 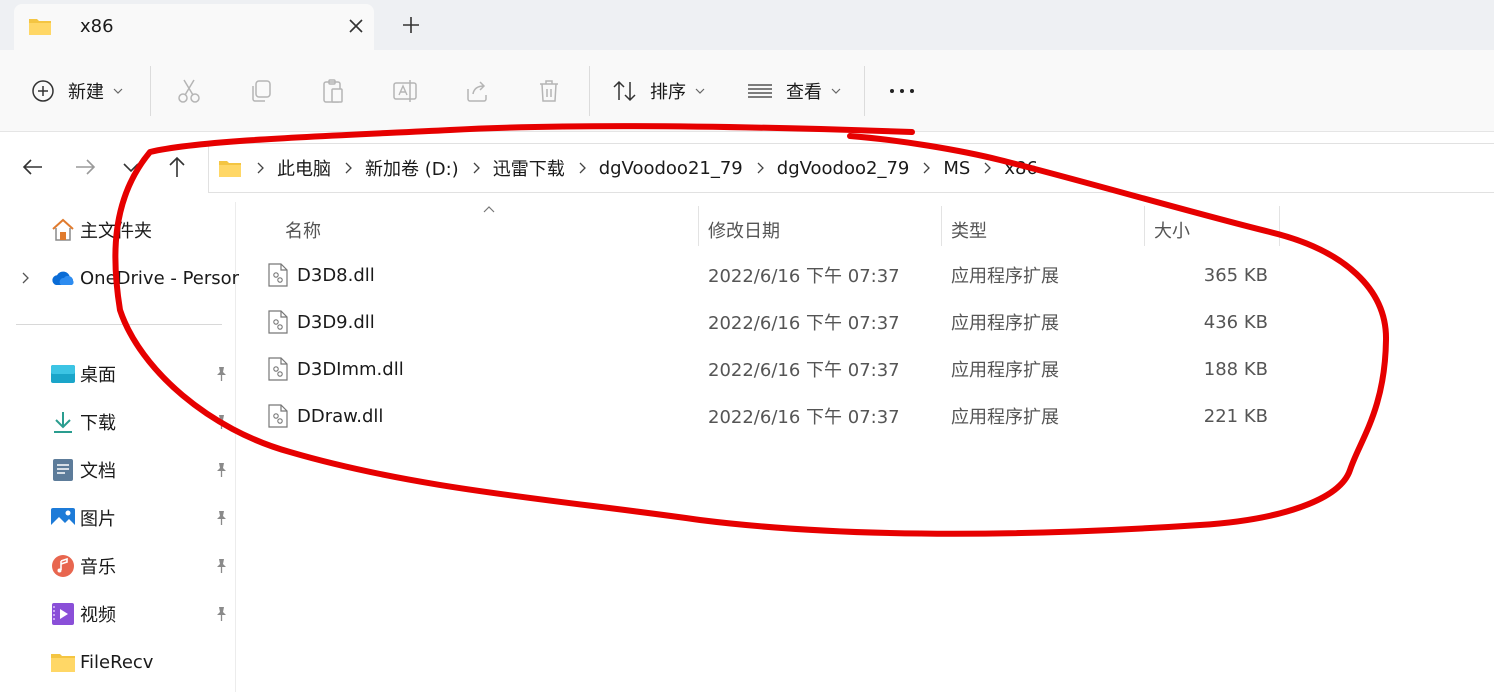 I want to click on sidebar-item-videos: 视频, so click(x=118, y=614).